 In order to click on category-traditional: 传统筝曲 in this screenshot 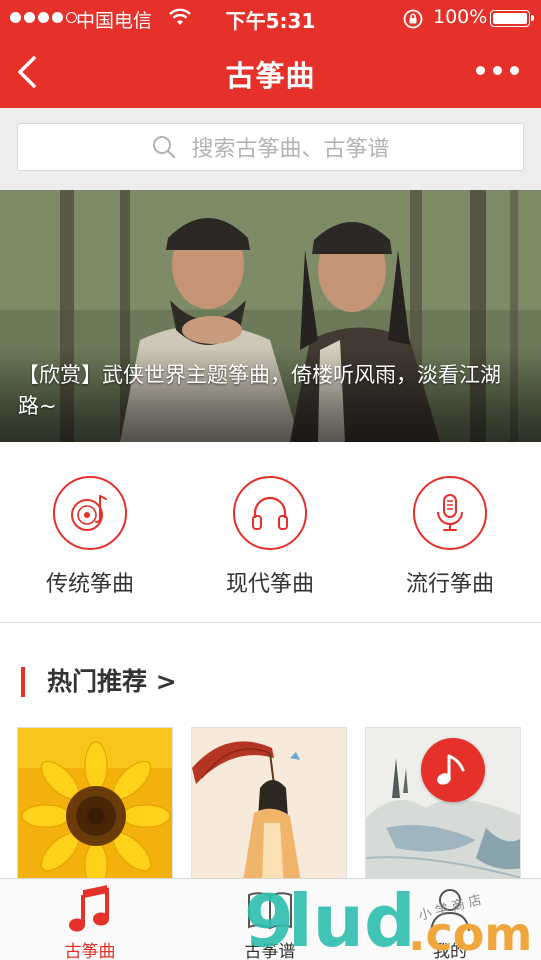, I will do `click(90, 537)`.